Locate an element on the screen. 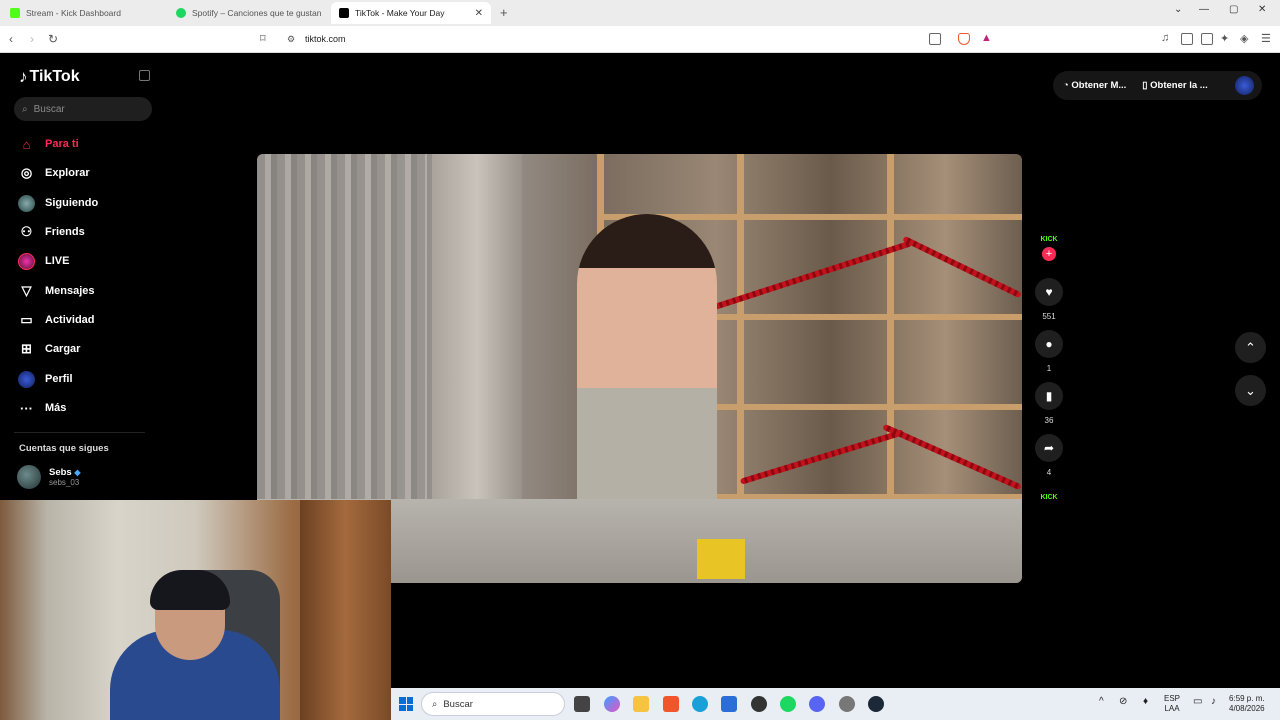 The height and width of the screenshot is (720, 1280). network-off-icon: ⊘ is located at coordinates (1123, 702).